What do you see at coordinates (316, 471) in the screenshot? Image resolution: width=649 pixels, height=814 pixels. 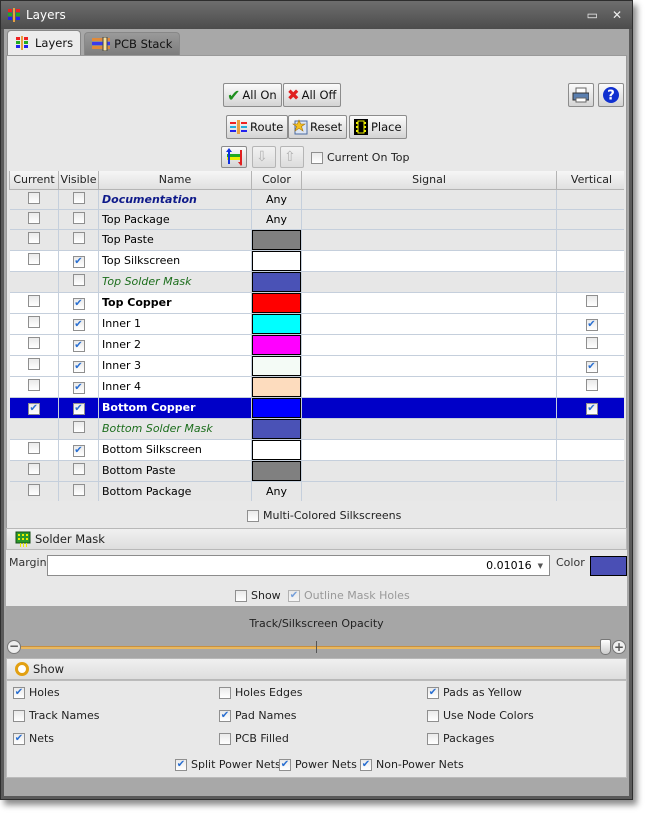 I see `layer-row: Bottom Paste` at bounding box center [316, 471].